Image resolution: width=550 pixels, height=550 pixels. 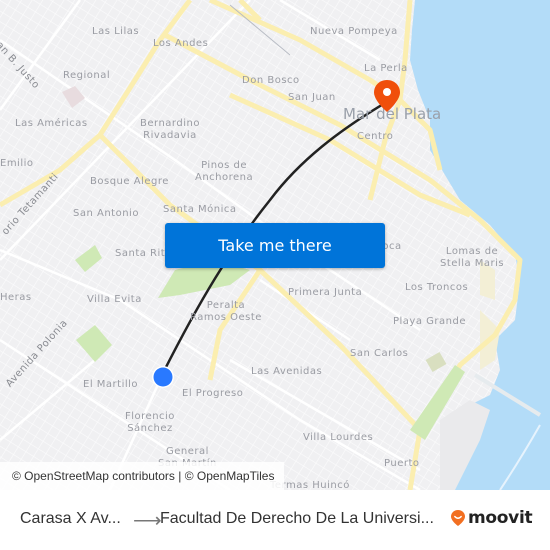 I want to click on label-florencio-sanchez: Florencio Sánchez, so click(x=150, y=422).